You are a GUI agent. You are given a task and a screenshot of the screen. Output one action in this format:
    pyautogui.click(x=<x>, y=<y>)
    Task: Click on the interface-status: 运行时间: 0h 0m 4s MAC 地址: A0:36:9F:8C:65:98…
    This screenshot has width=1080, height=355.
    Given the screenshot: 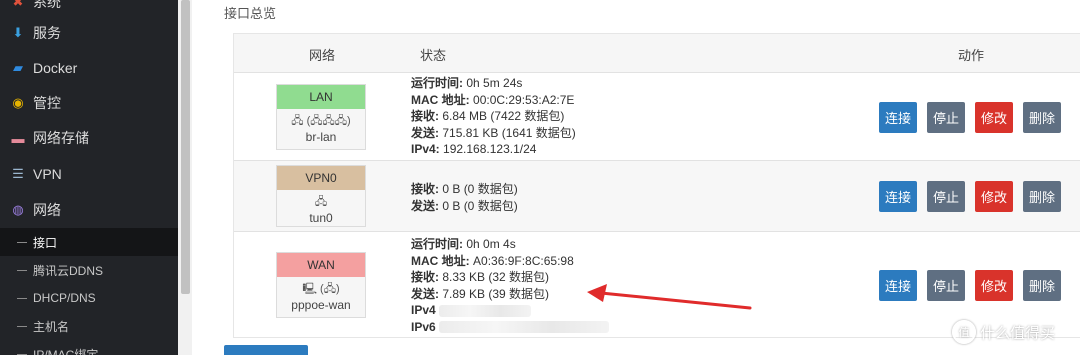 What is the action you would take?
    pyautogui.click(x=510, y=285)
    